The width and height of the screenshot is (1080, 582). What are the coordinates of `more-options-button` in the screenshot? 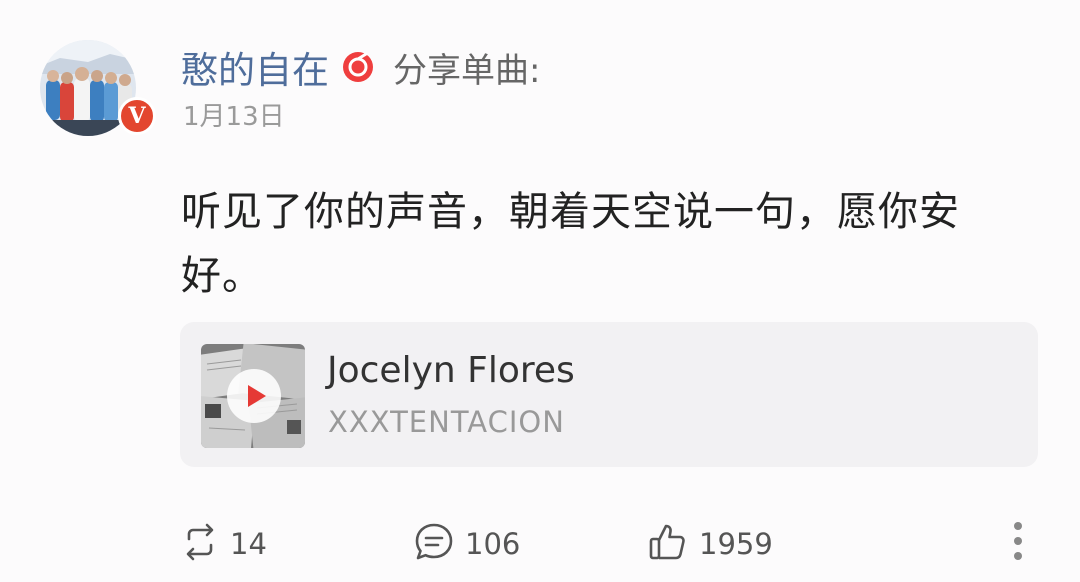 It's located at (1018, 543).